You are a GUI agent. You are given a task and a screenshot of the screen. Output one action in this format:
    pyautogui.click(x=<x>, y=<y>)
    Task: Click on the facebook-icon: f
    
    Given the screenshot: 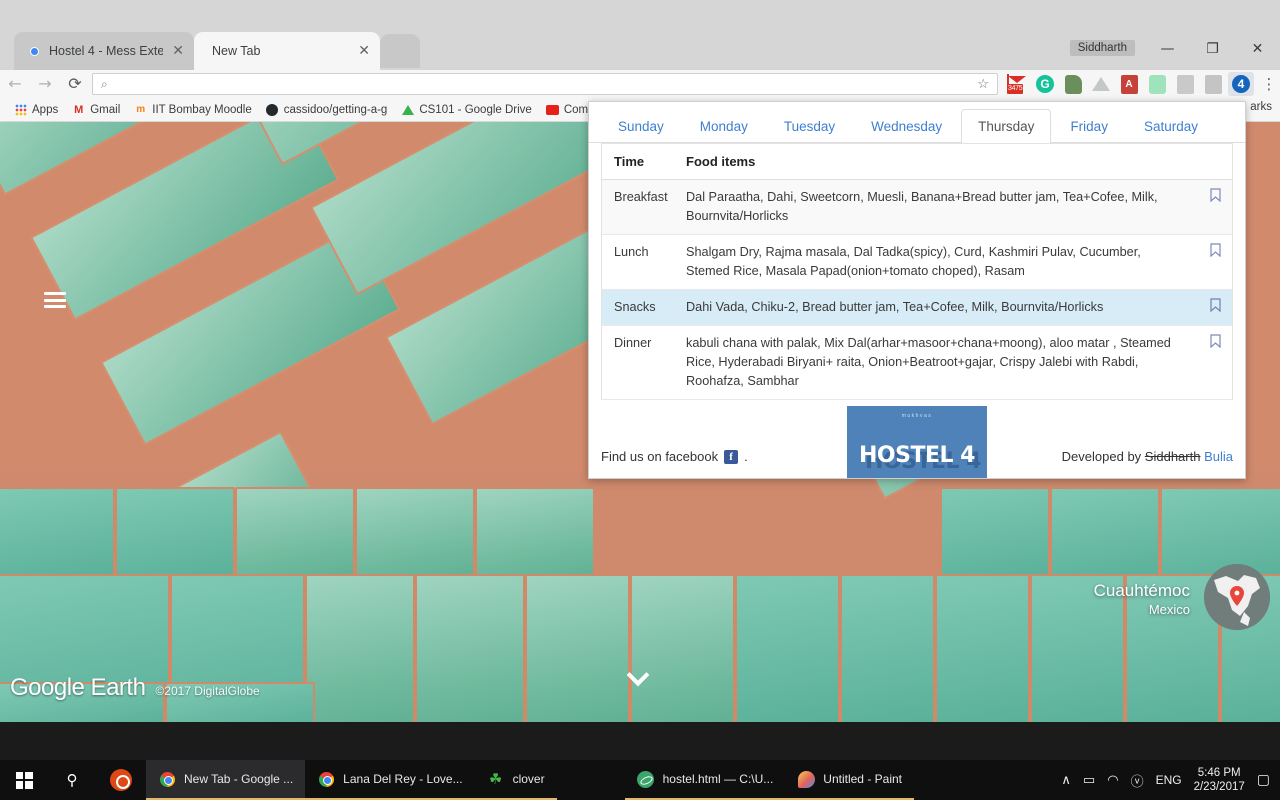 What is the action you would take?
    pyautogui.click(x=731, y=456)
    